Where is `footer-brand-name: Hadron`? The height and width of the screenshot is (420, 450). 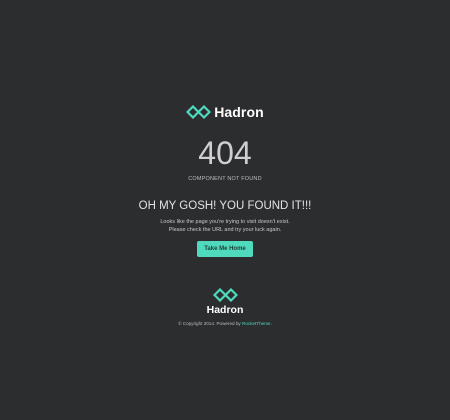
footer-brand-name: Hadron is located at coordinates (225, 310).